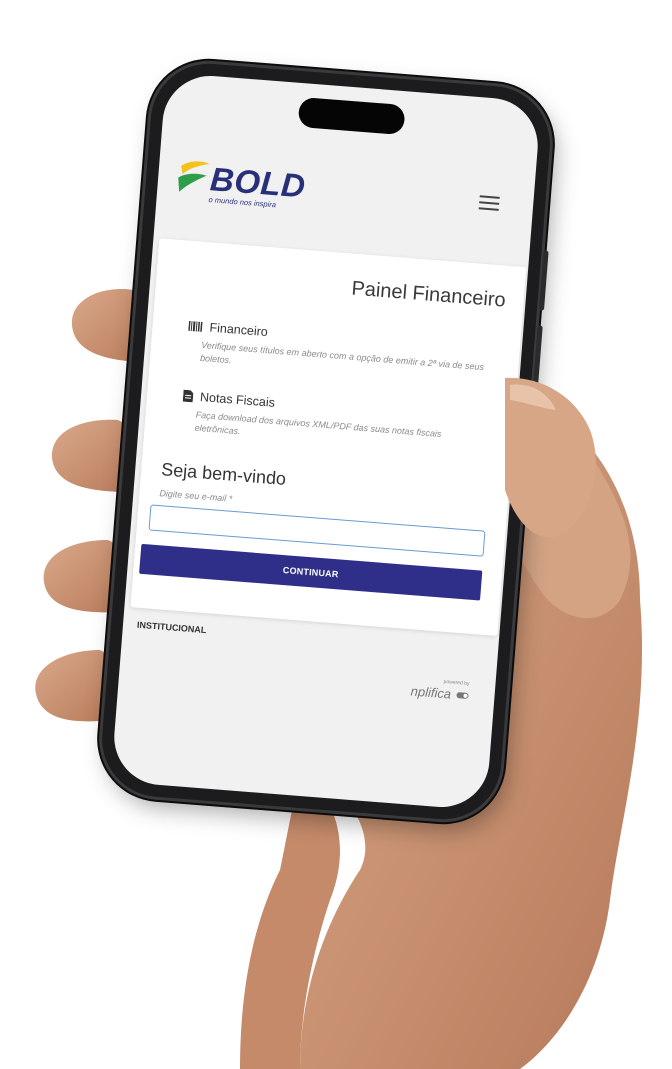 The image size is (672, 1069). I want to click on barcode-icon, so click(195, 326).